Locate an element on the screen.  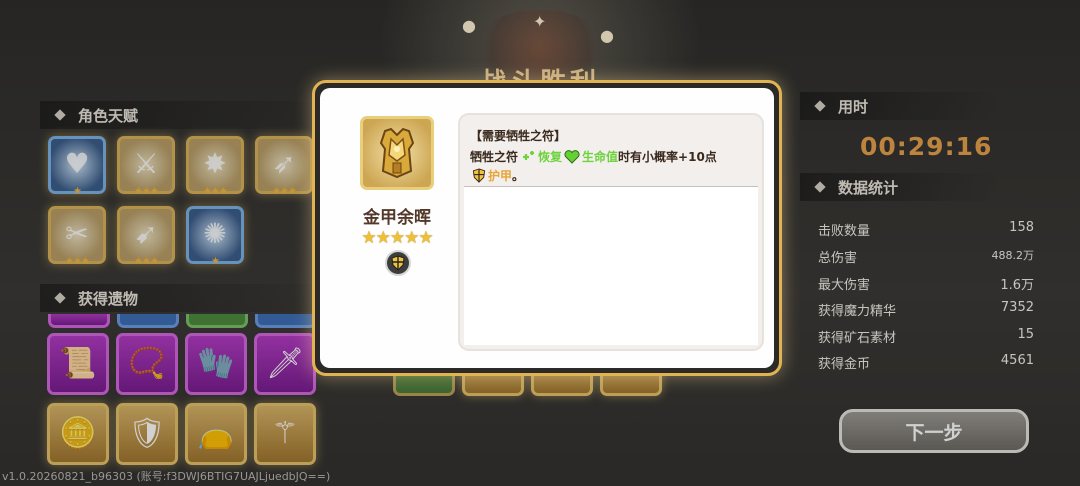
shield-badge-icon is located at coordinates (398, 263).